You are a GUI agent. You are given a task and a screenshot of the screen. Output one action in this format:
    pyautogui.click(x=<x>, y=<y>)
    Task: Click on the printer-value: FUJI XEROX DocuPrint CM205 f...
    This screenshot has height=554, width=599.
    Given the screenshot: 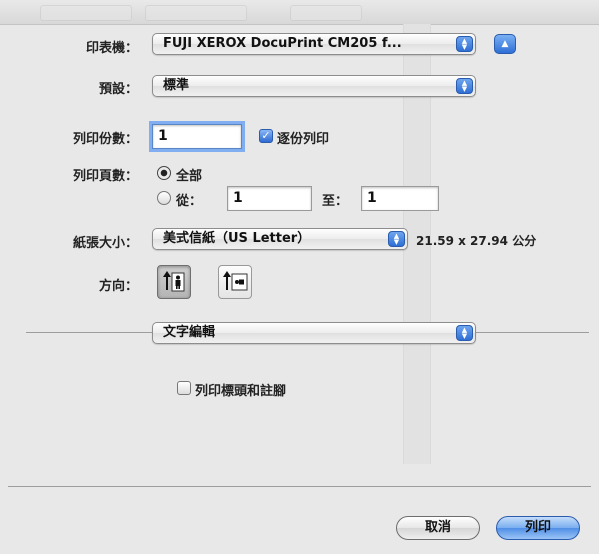 What is the action you would take?
    pyautogui.click(x=282, y=43)
    